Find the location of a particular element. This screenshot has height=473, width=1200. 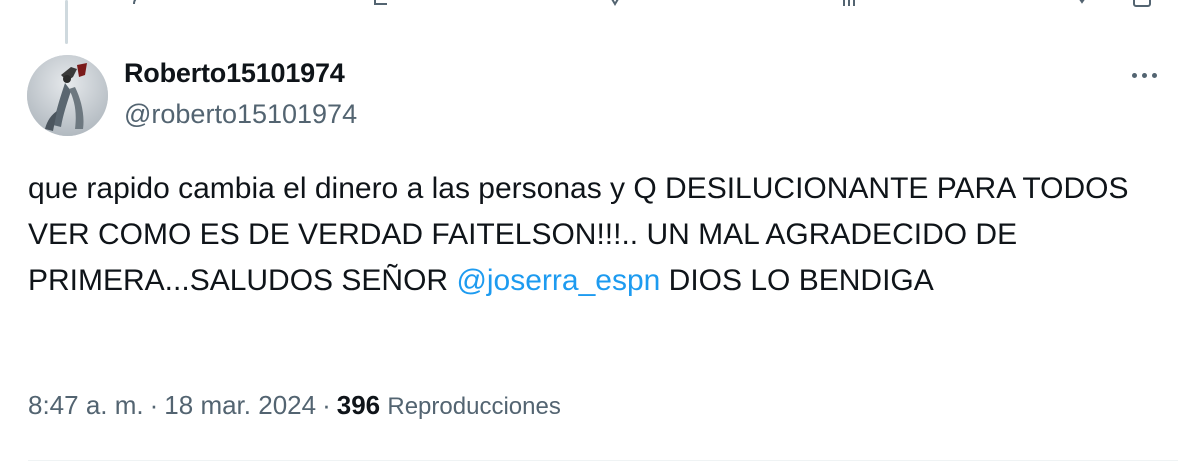

display-name: Roberto15101974 is located at coordinates (234, 73).